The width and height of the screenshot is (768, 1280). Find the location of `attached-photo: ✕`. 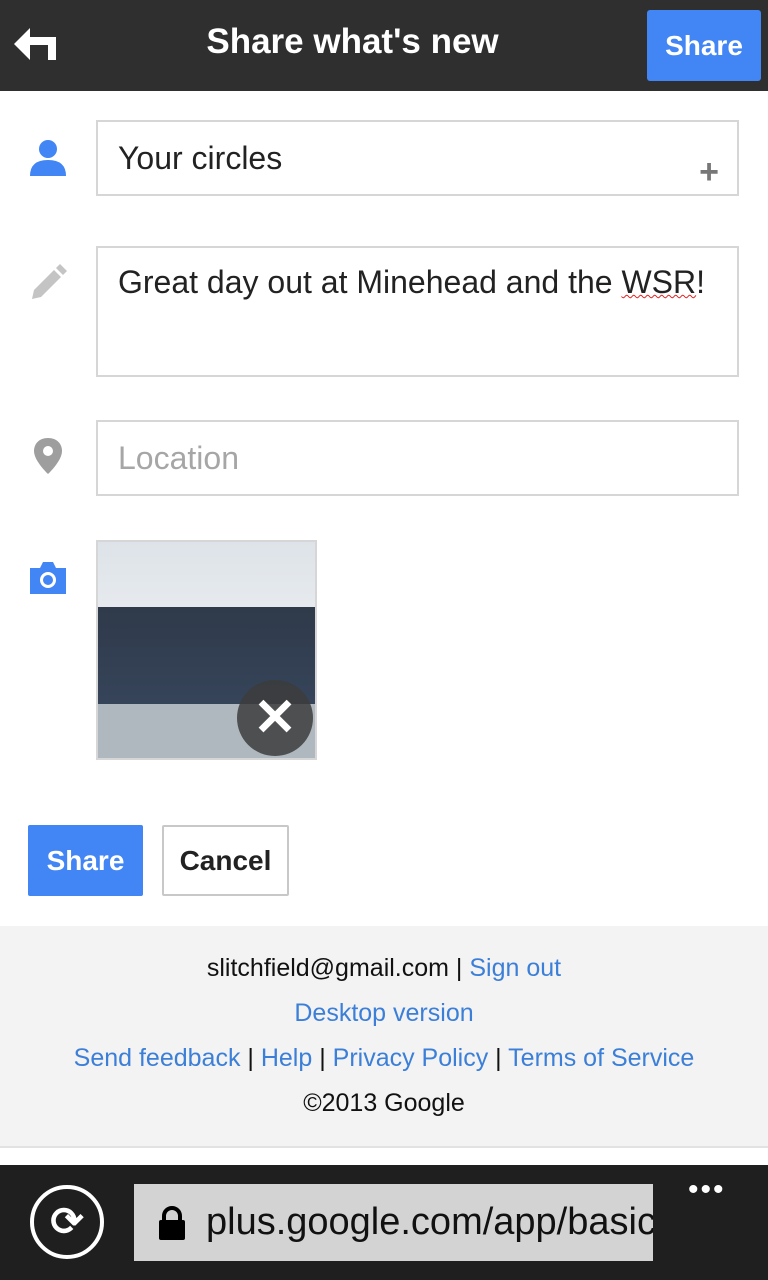

attached-photo: ✕ is located at coordinates (206, 650).